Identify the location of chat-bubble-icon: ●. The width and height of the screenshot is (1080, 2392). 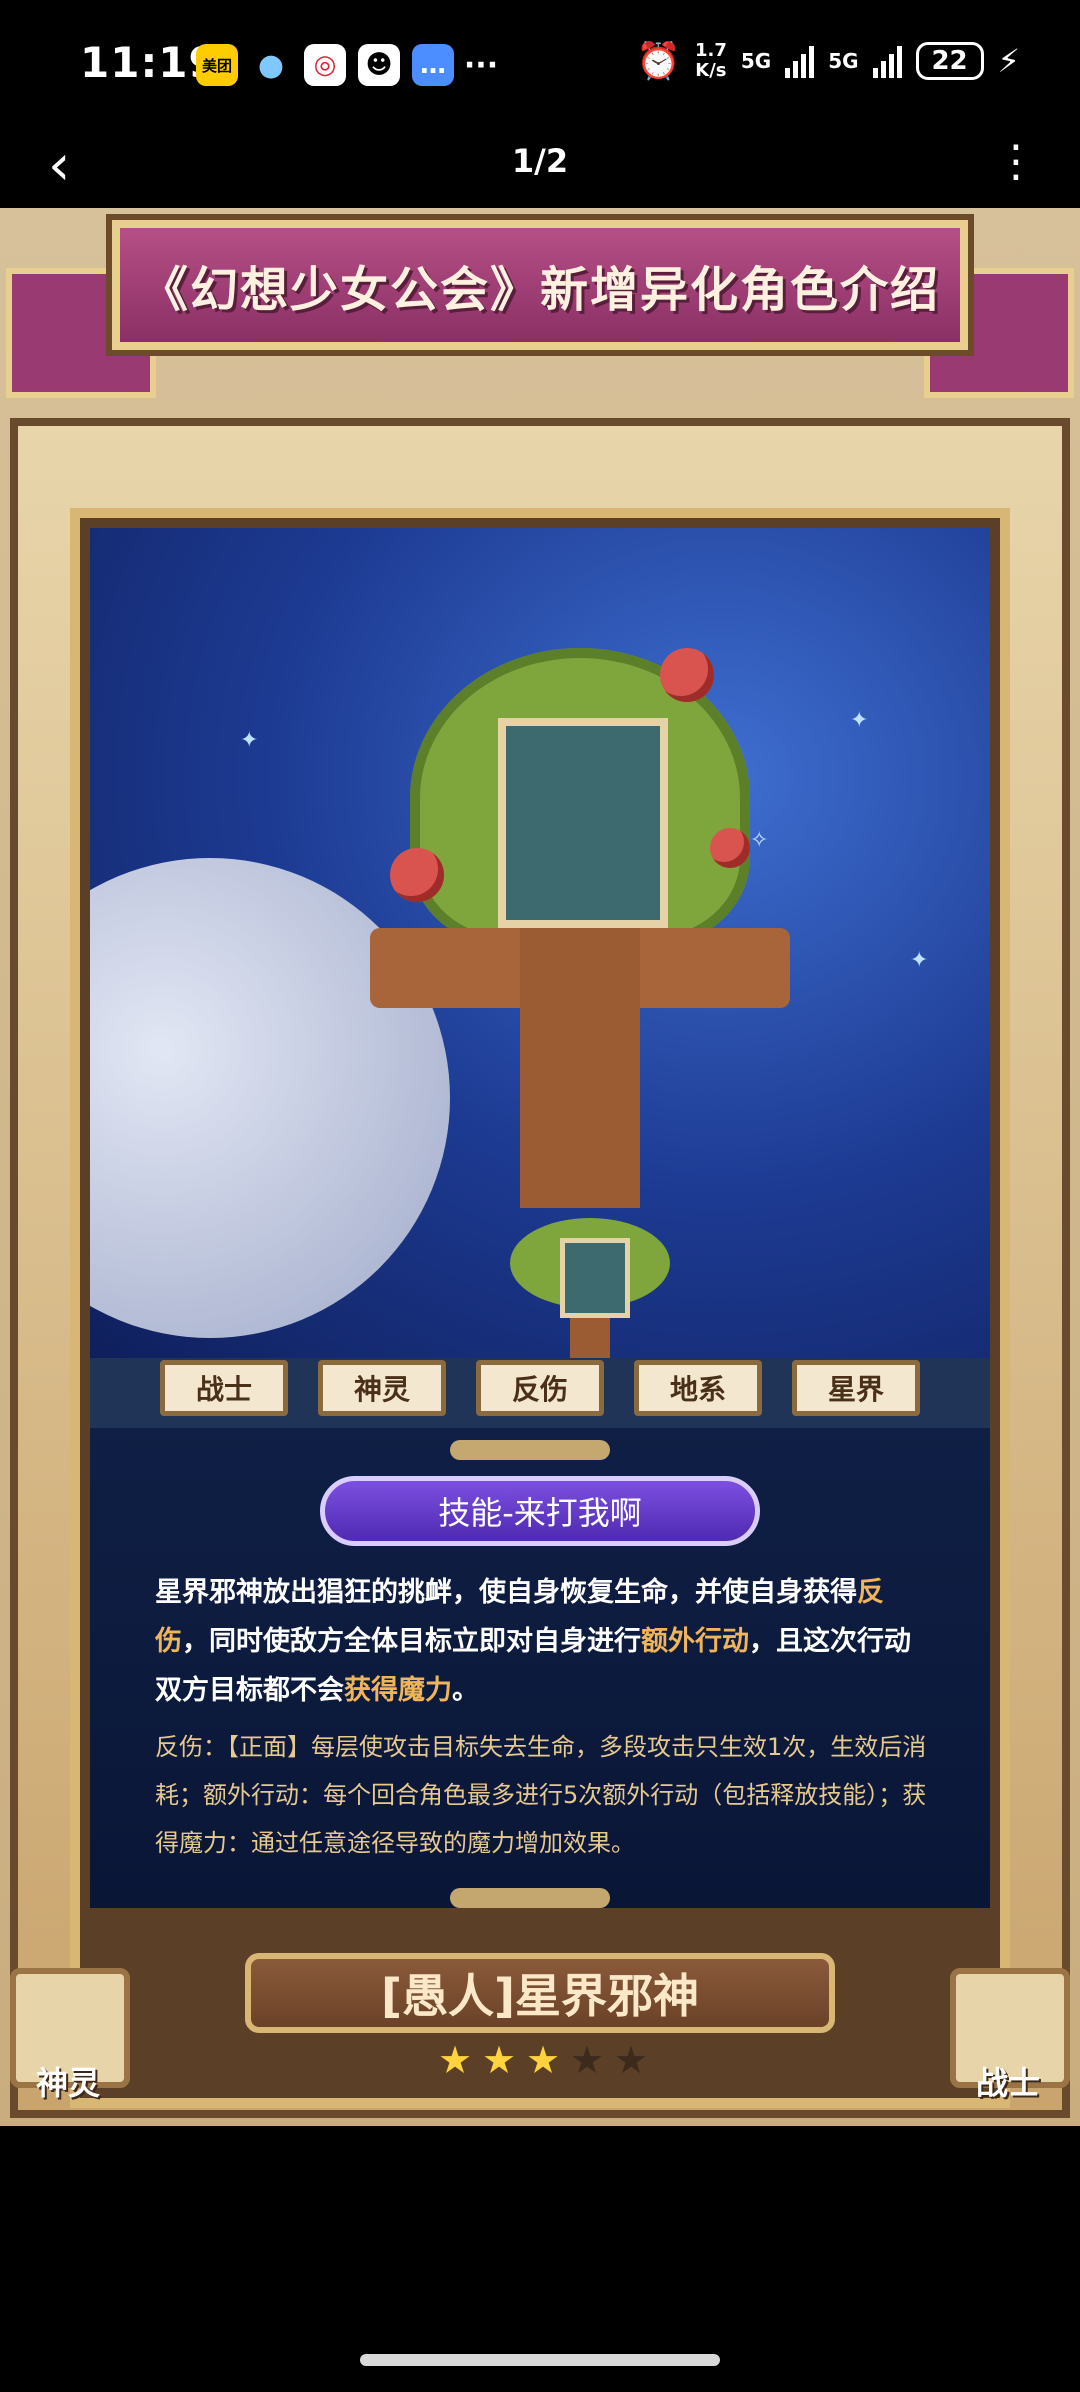
(271, 65).